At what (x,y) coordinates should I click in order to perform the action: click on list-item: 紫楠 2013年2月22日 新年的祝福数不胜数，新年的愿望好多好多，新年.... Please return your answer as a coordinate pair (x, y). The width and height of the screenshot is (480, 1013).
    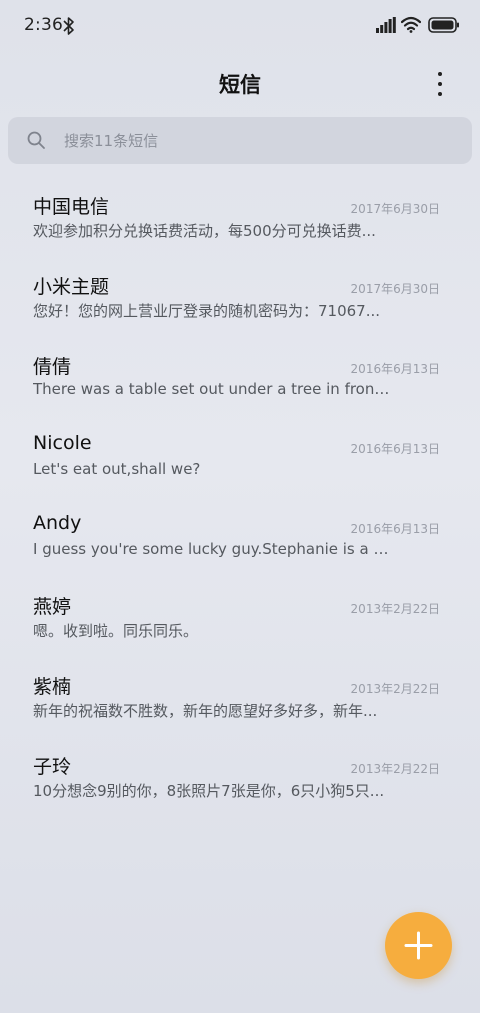
    Looking at the image, I should click on (240, 700).